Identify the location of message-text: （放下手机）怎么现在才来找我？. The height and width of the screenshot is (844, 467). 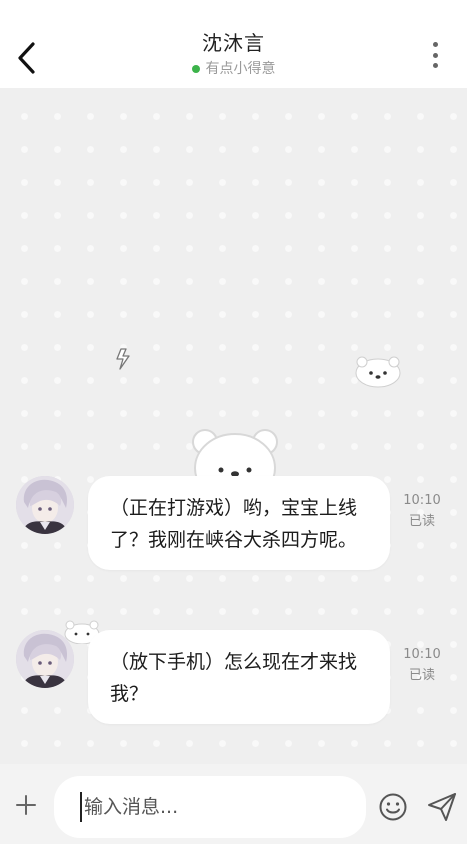
(234, 678).